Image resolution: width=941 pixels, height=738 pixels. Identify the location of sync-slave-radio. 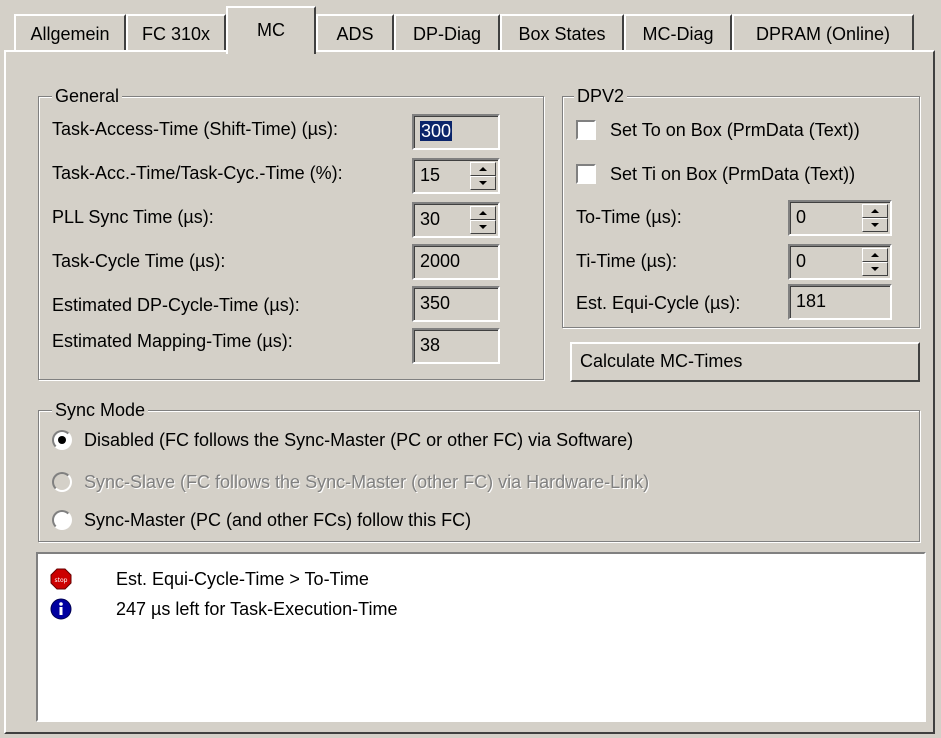
(62, 482).